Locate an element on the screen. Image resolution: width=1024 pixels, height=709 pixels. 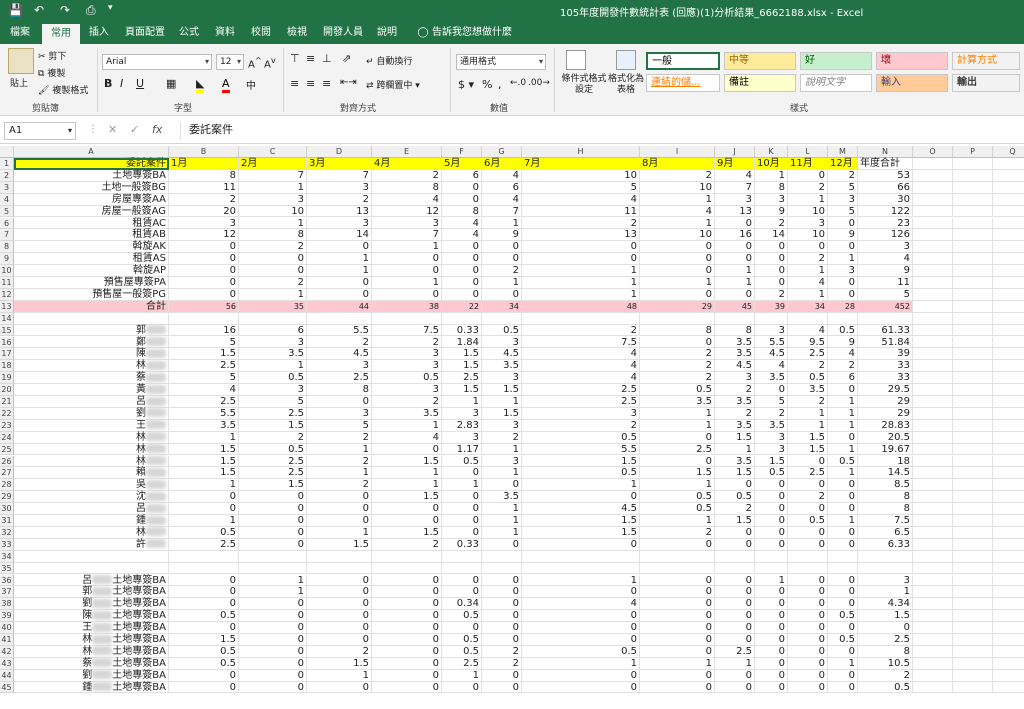
row-label-cell: 許 is located at coordinates (91, 544).